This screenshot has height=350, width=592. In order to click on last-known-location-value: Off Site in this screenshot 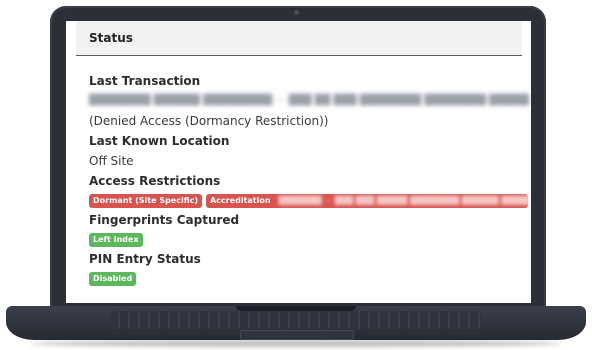, I will do `click(111, 161)`.